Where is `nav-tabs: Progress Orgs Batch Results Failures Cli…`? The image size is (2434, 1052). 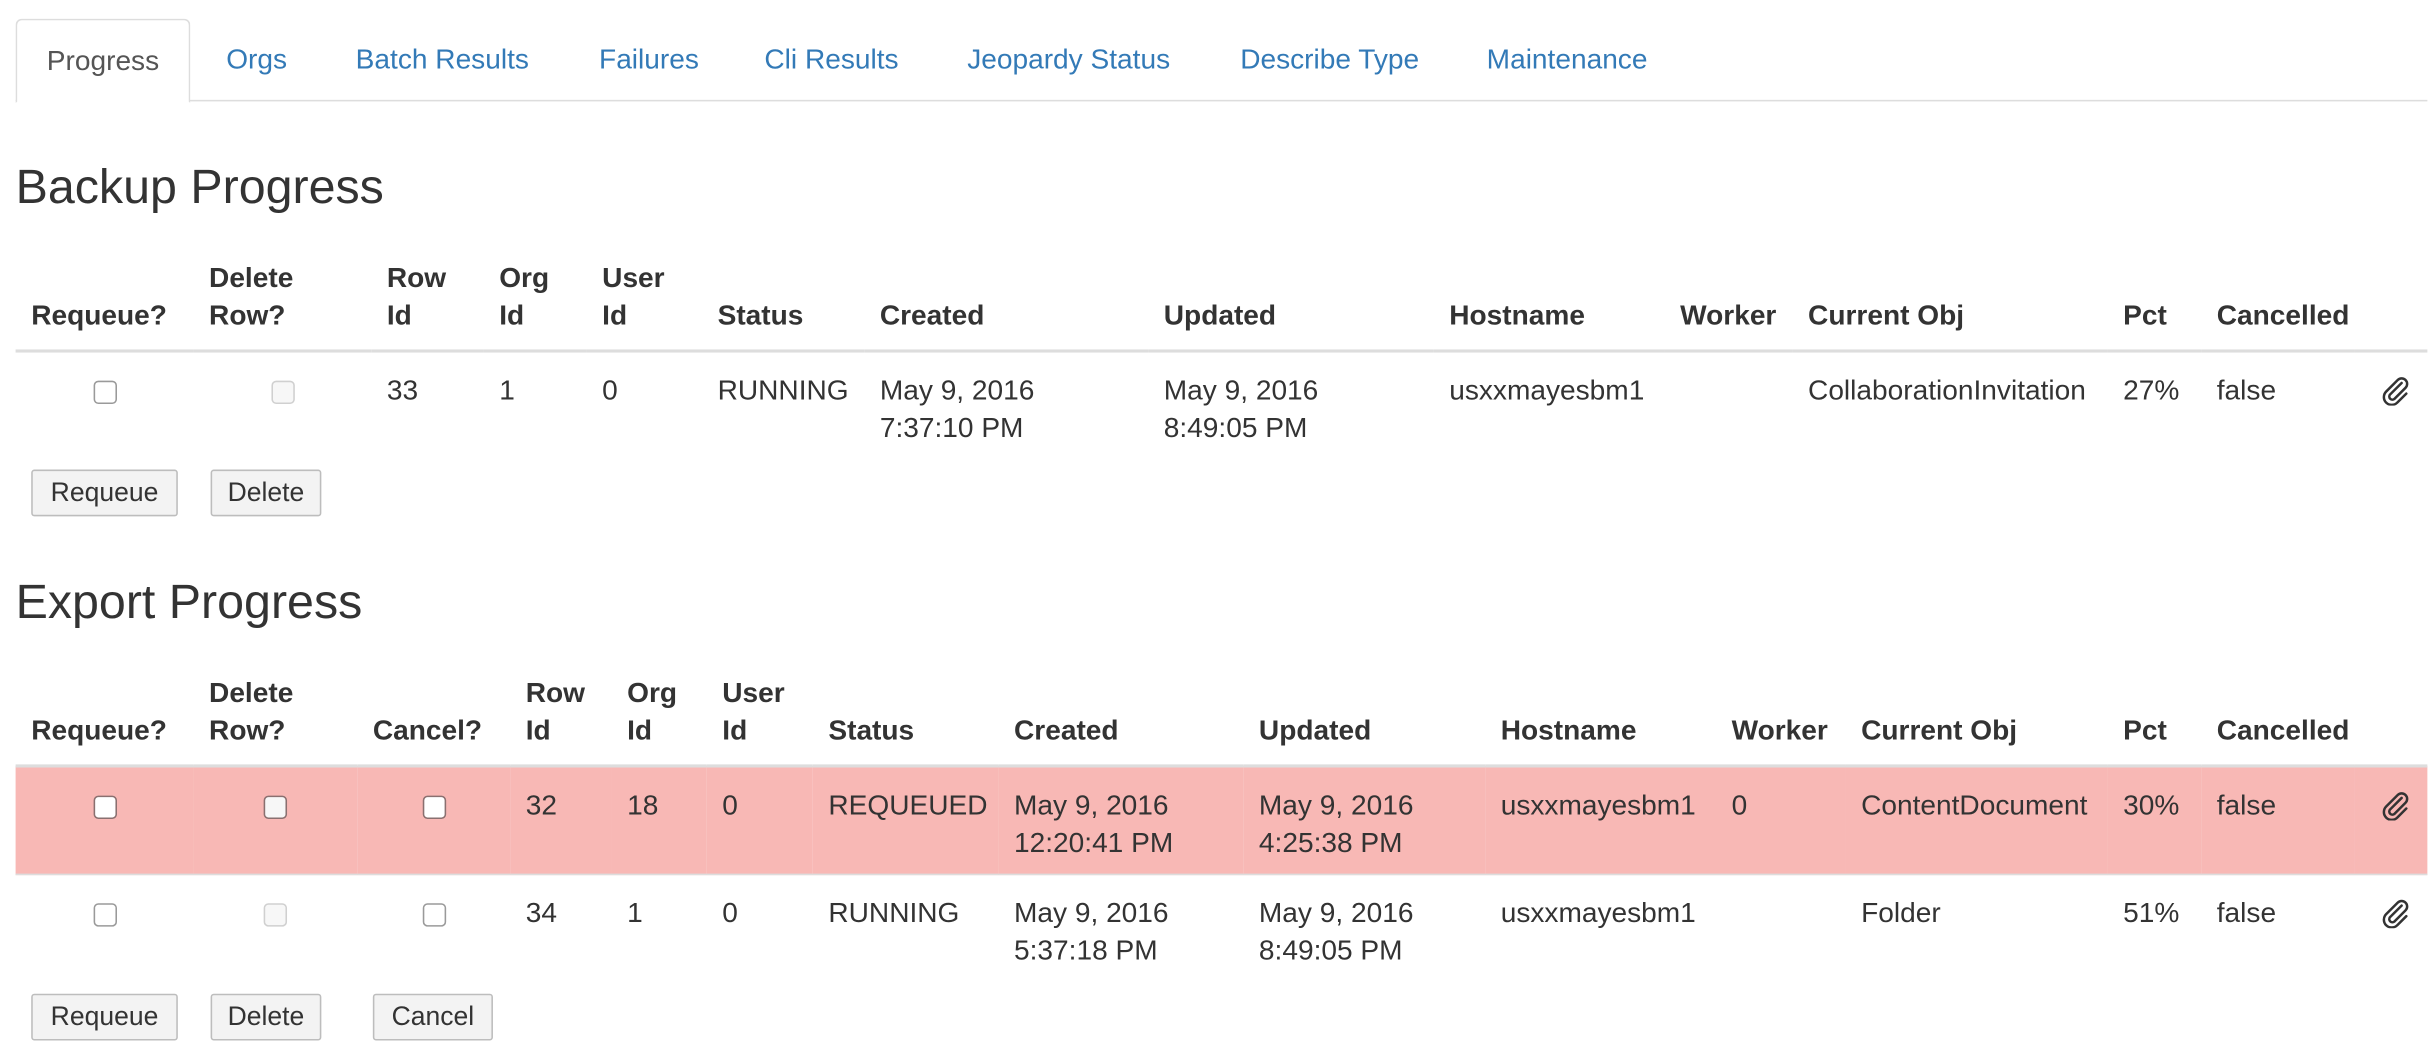 nav-tabs: Progress Orgs Batch Results Failures Cli… is located at coordinates (1221, 60).